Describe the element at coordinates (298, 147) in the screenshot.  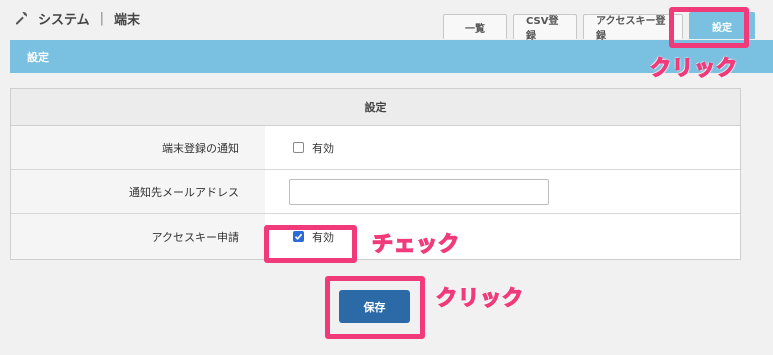
I see `notify-enable-checkbox` at that location.